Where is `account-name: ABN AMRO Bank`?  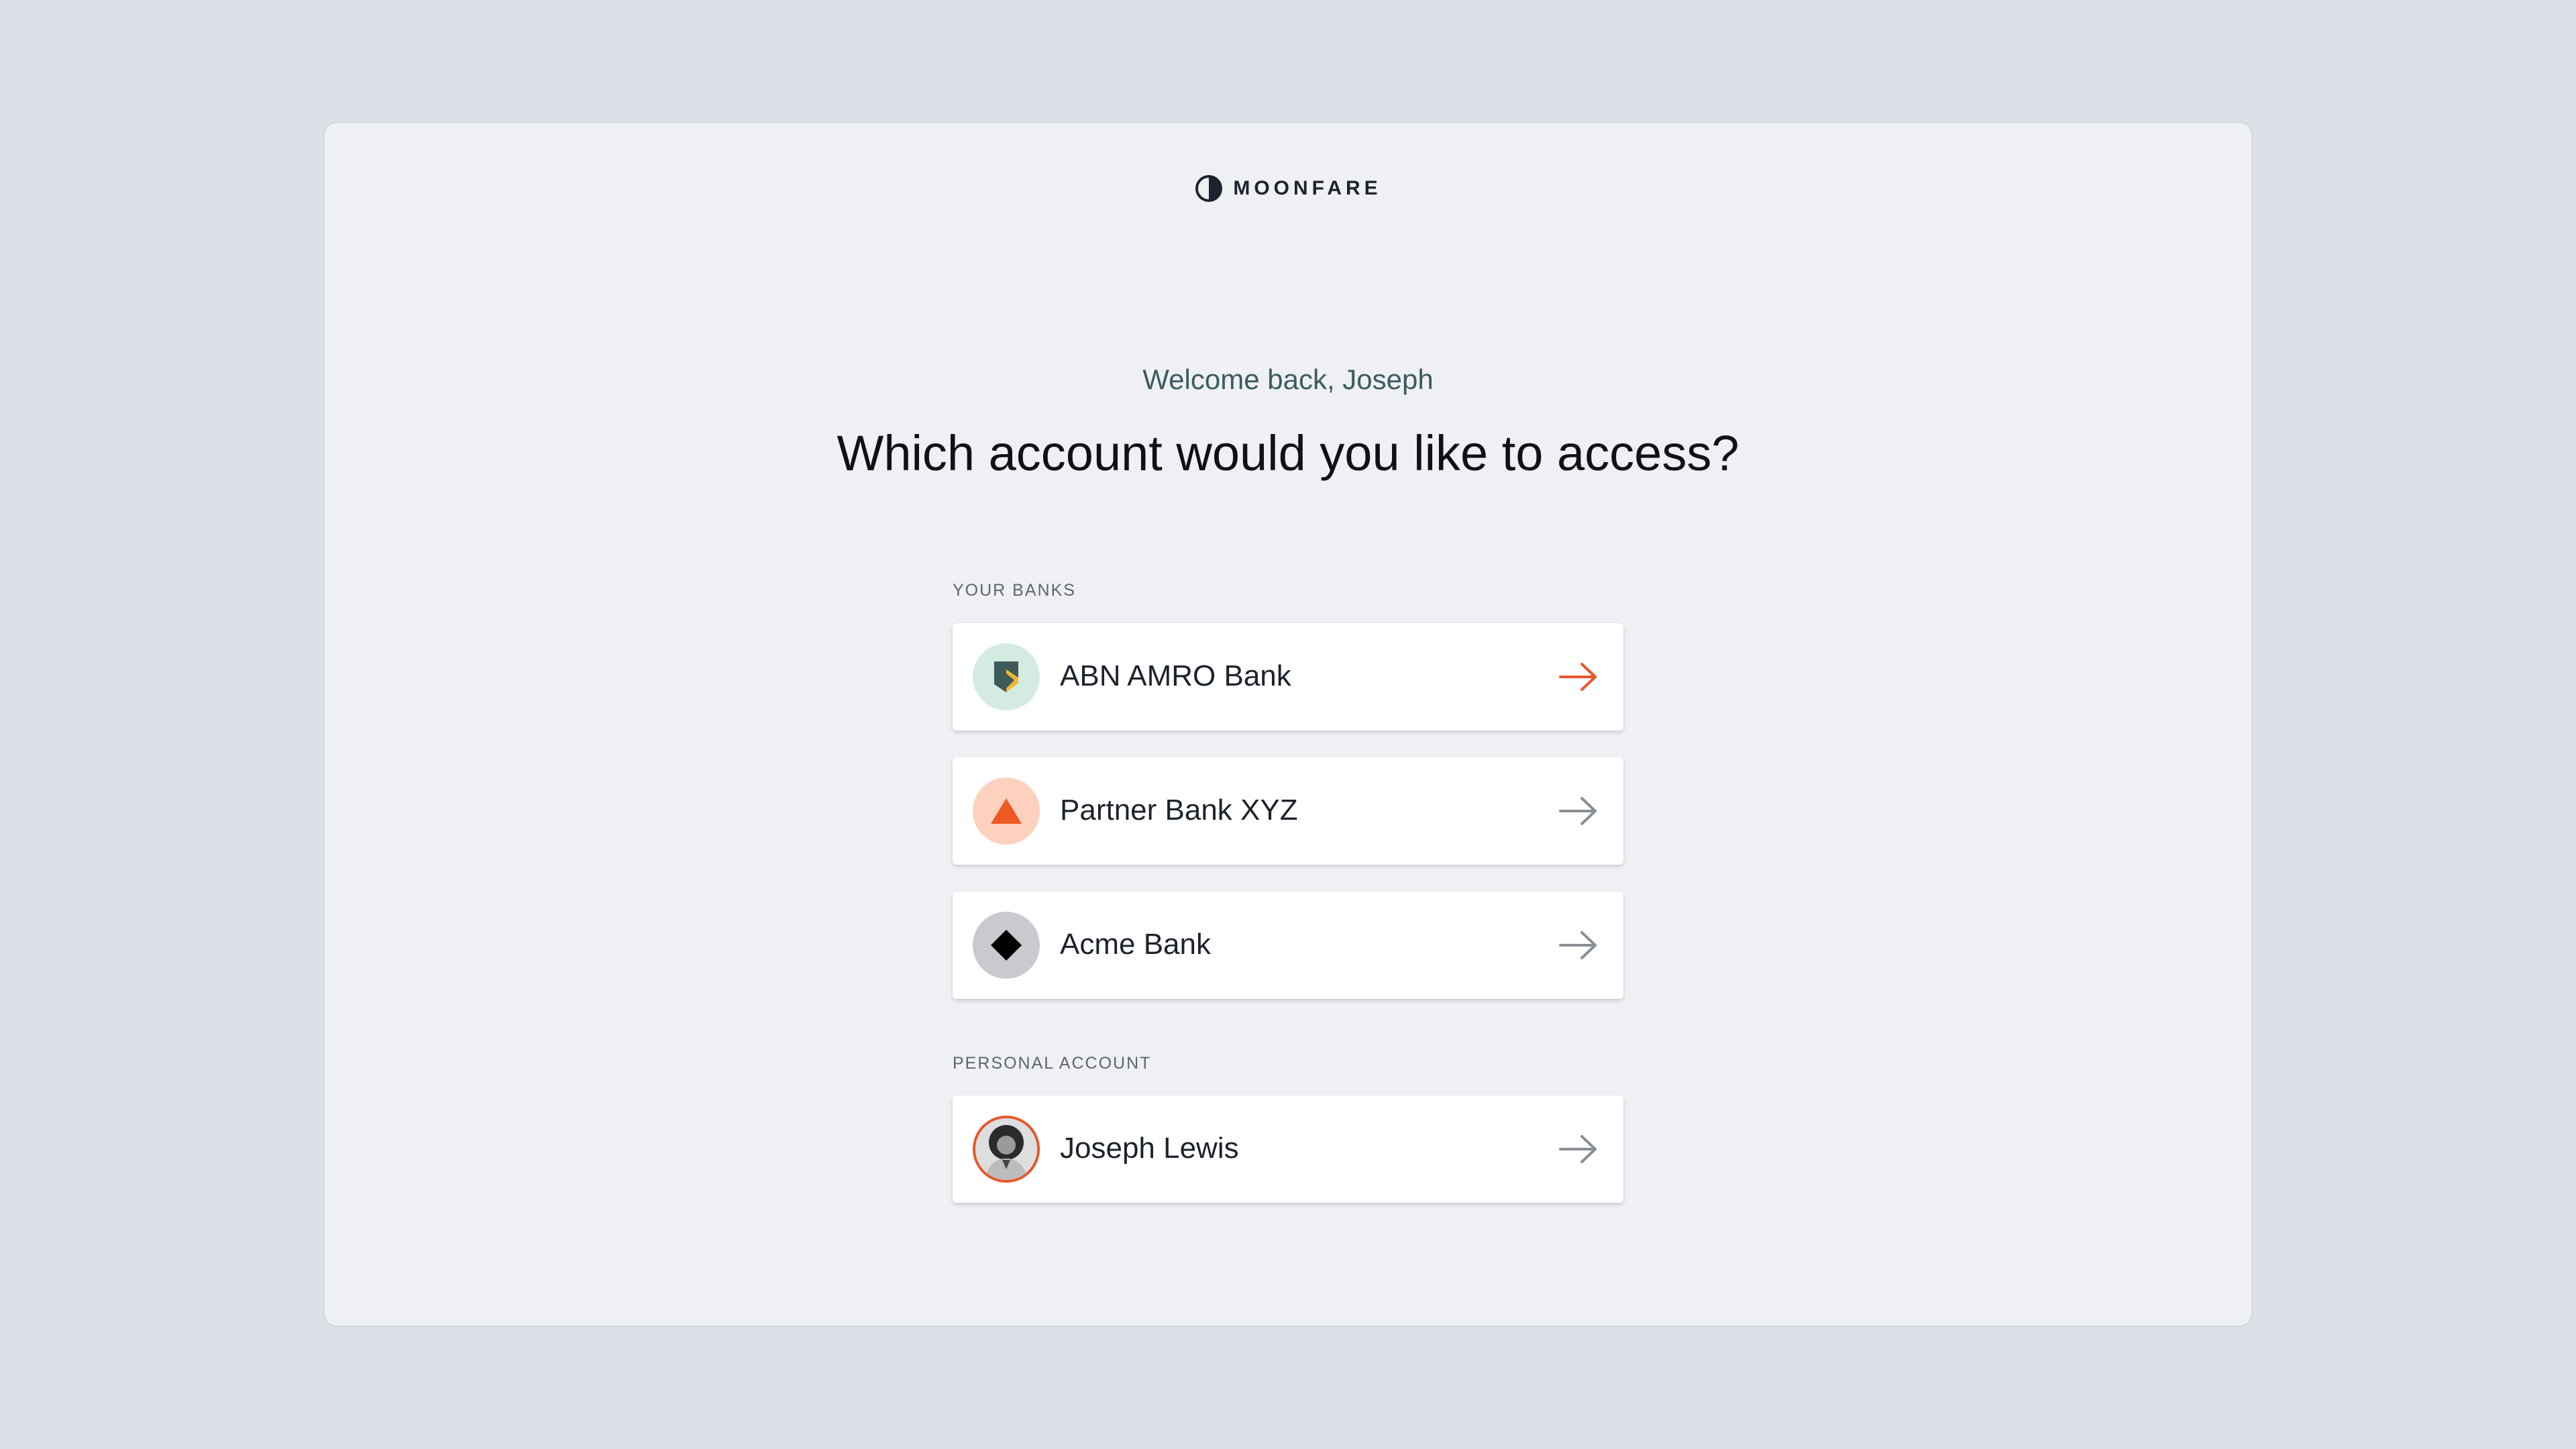
account-name: ABN AMRO Bank is located at coordinates (1175, 675).